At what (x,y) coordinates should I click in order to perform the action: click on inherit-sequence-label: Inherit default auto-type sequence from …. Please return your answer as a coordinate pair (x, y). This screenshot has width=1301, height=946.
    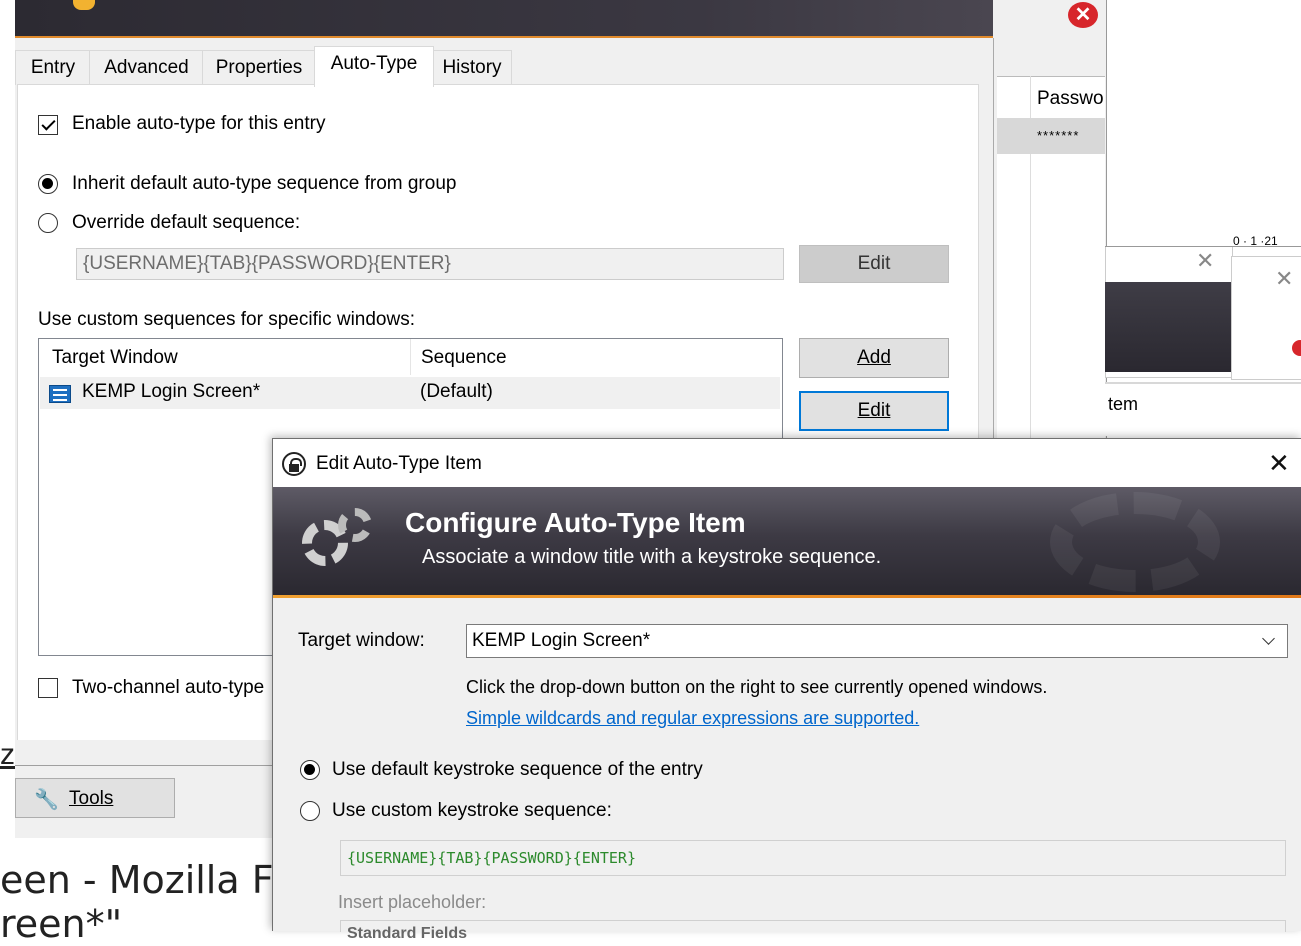
    Looking at the image, I should click on (264, 184).